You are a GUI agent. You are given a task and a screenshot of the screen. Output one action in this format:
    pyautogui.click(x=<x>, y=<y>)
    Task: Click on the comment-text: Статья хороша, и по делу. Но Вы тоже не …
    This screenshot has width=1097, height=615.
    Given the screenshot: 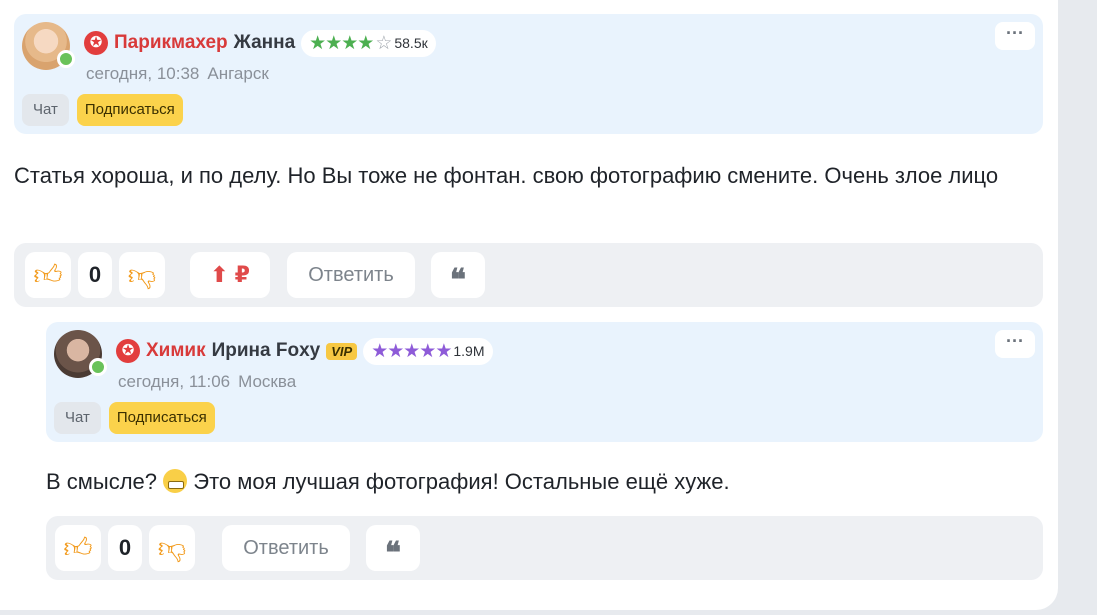 What is the action you would take?
    pyautogui.click(x=506, y=175)
    